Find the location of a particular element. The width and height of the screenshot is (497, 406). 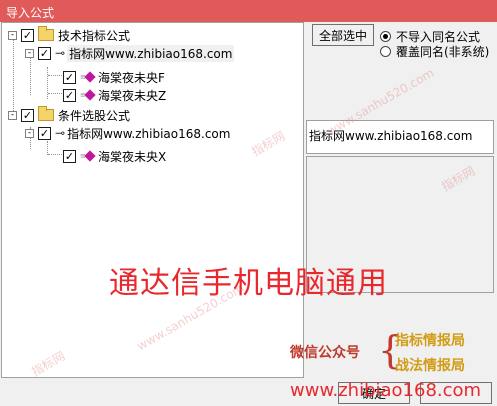

tree-leaf-formula: ✓ ≡ 海棠夜未央F is located at coordinates (114, 77).